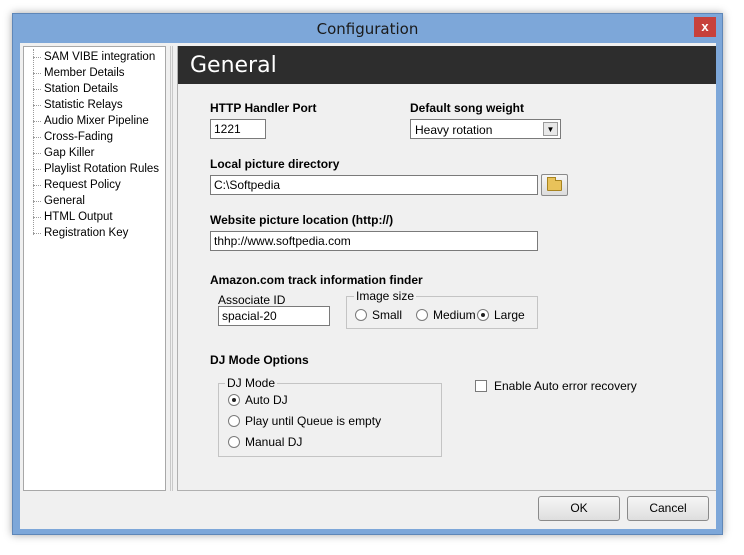 The height and width of the screenshot is (555, 744). I want to click on tree-item-statistic-relays: Statistic Relays, so click(94, 105).